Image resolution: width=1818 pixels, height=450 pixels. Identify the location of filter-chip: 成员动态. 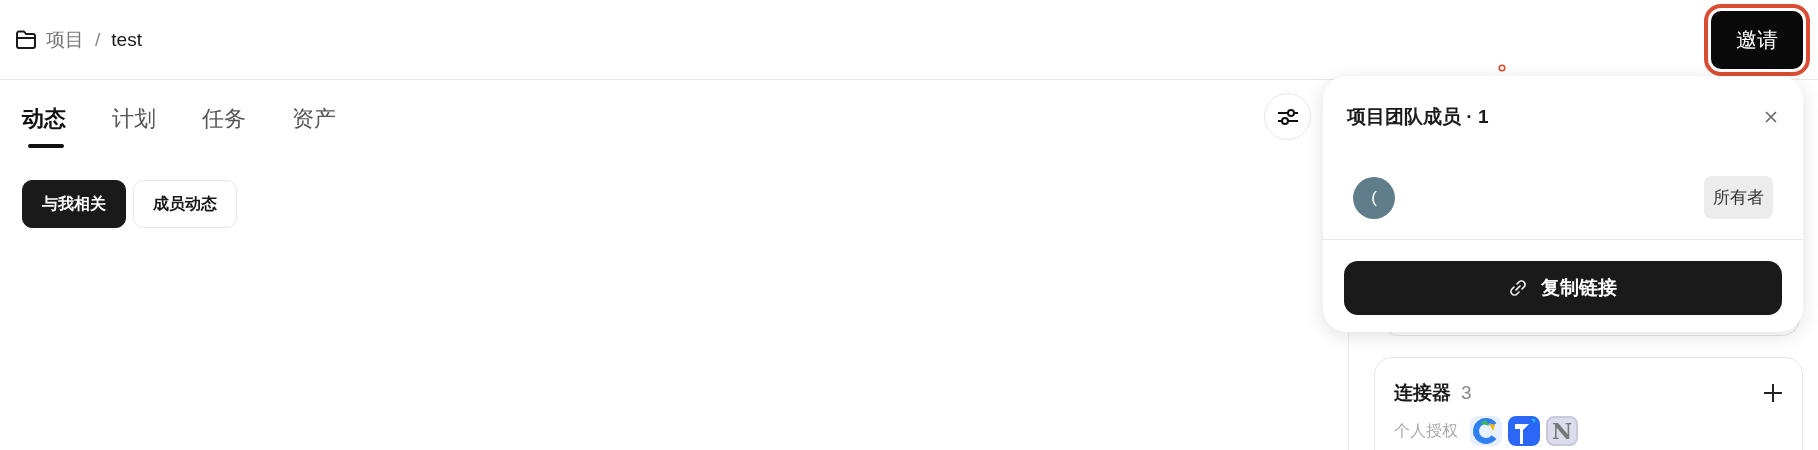
(185, 204).